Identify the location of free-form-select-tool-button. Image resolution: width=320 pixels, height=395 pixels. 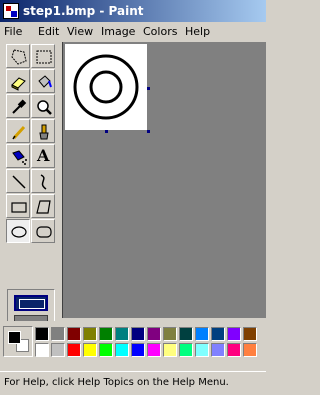
(18, 56).